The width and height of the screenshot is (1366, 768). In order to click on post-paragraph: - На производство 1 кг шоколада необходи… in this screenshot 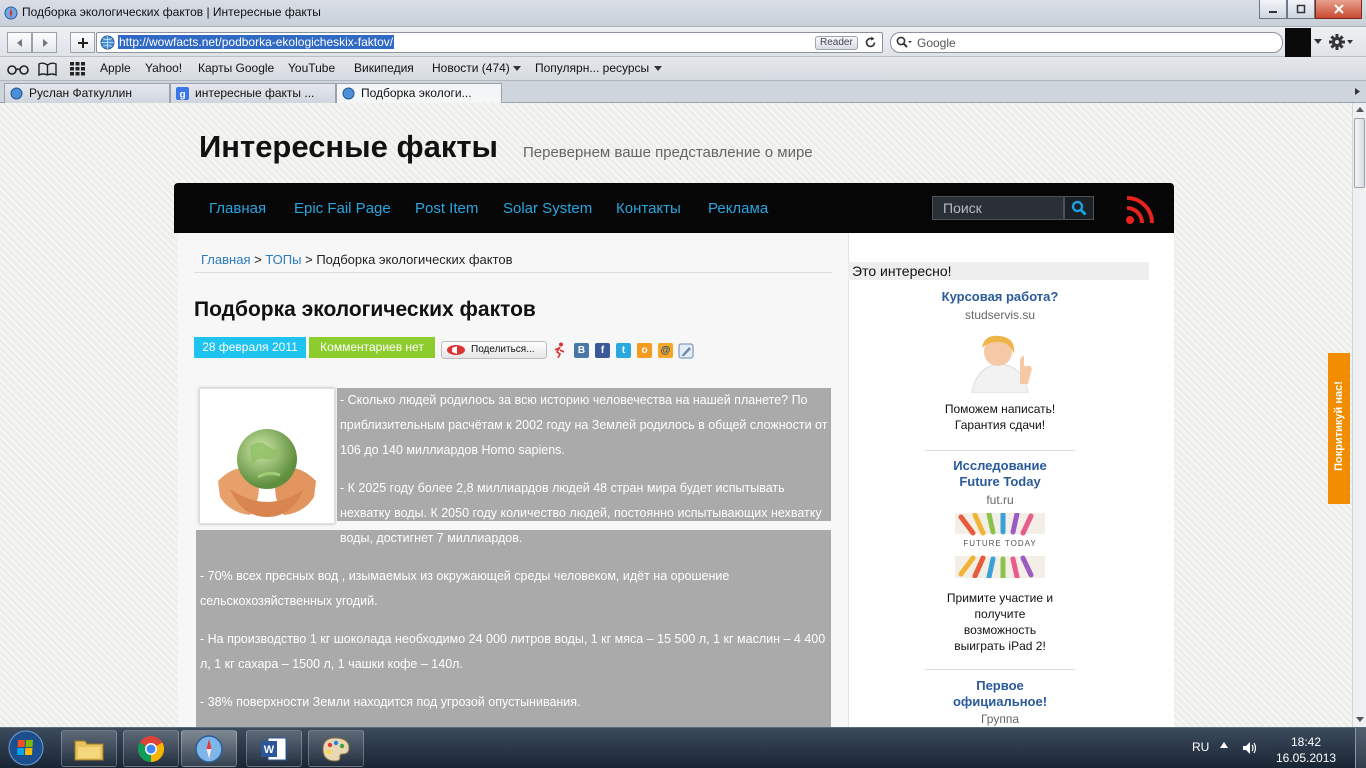, I will do `click(513, 651)`.